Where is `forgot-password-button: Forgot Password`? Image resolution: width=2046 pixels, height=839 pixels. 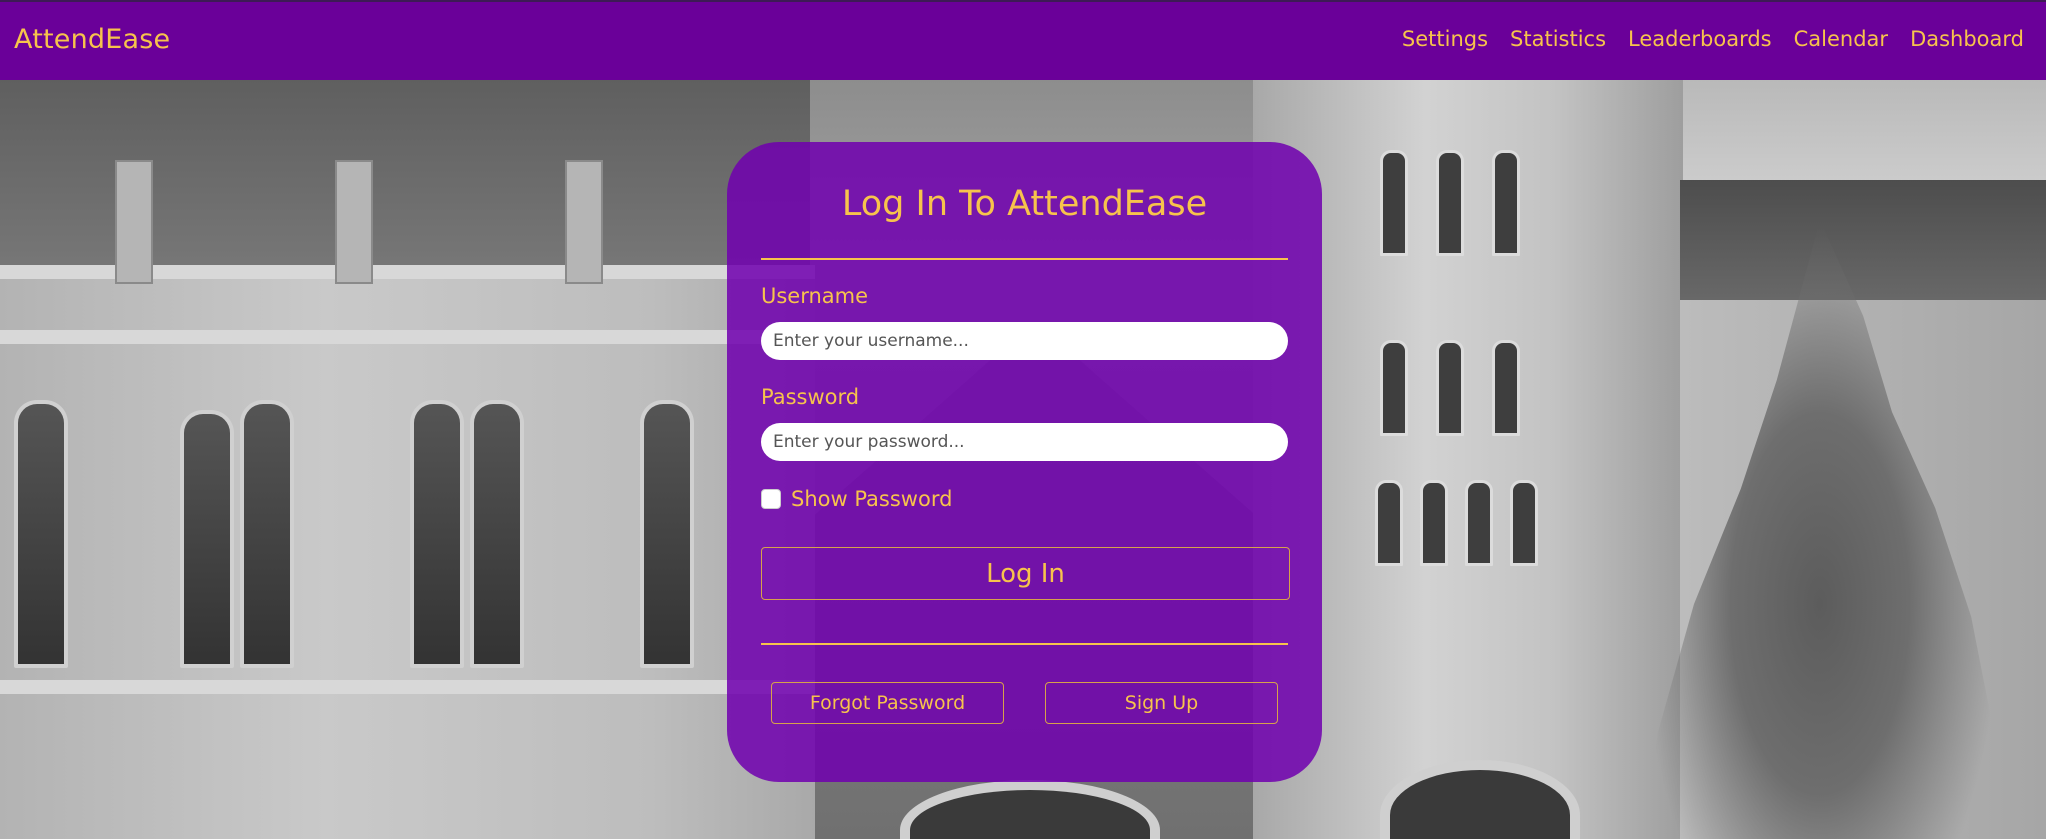
forgot-password-button: Forgot Password is located at coordinates (887, 703).